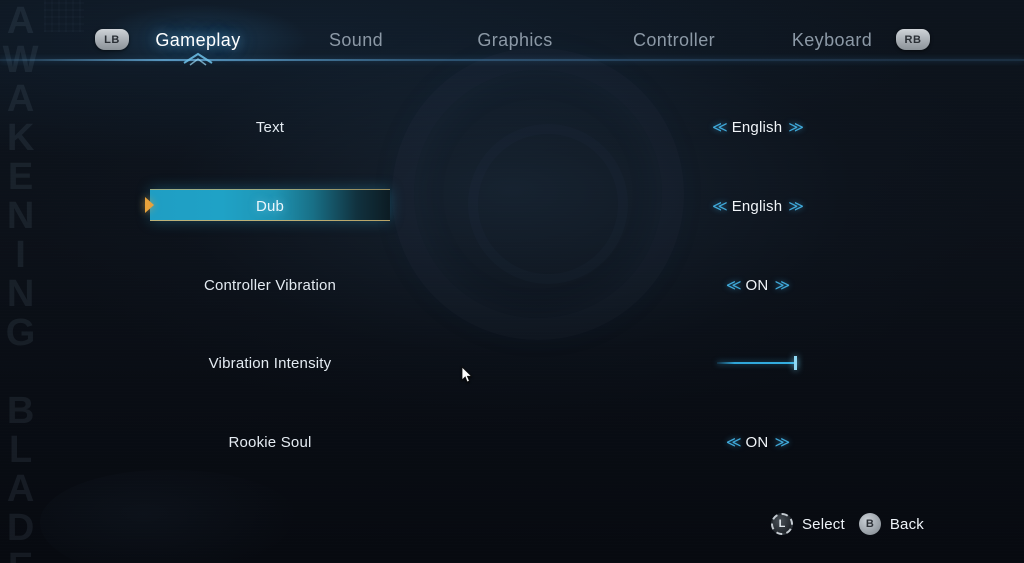 This screenshot has width=1024, height=563. I want to click on setting-row-controller-vibration: Controller Vibration ≪ ON ≫, so click(512, 285).